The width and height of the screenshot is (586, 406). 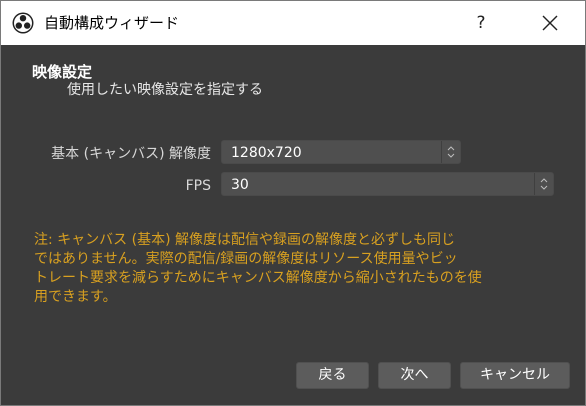 What do you see at coordinates (240, 185) in the screenshot?
I see `fps-value: 30` at bounding box center [240, 185].